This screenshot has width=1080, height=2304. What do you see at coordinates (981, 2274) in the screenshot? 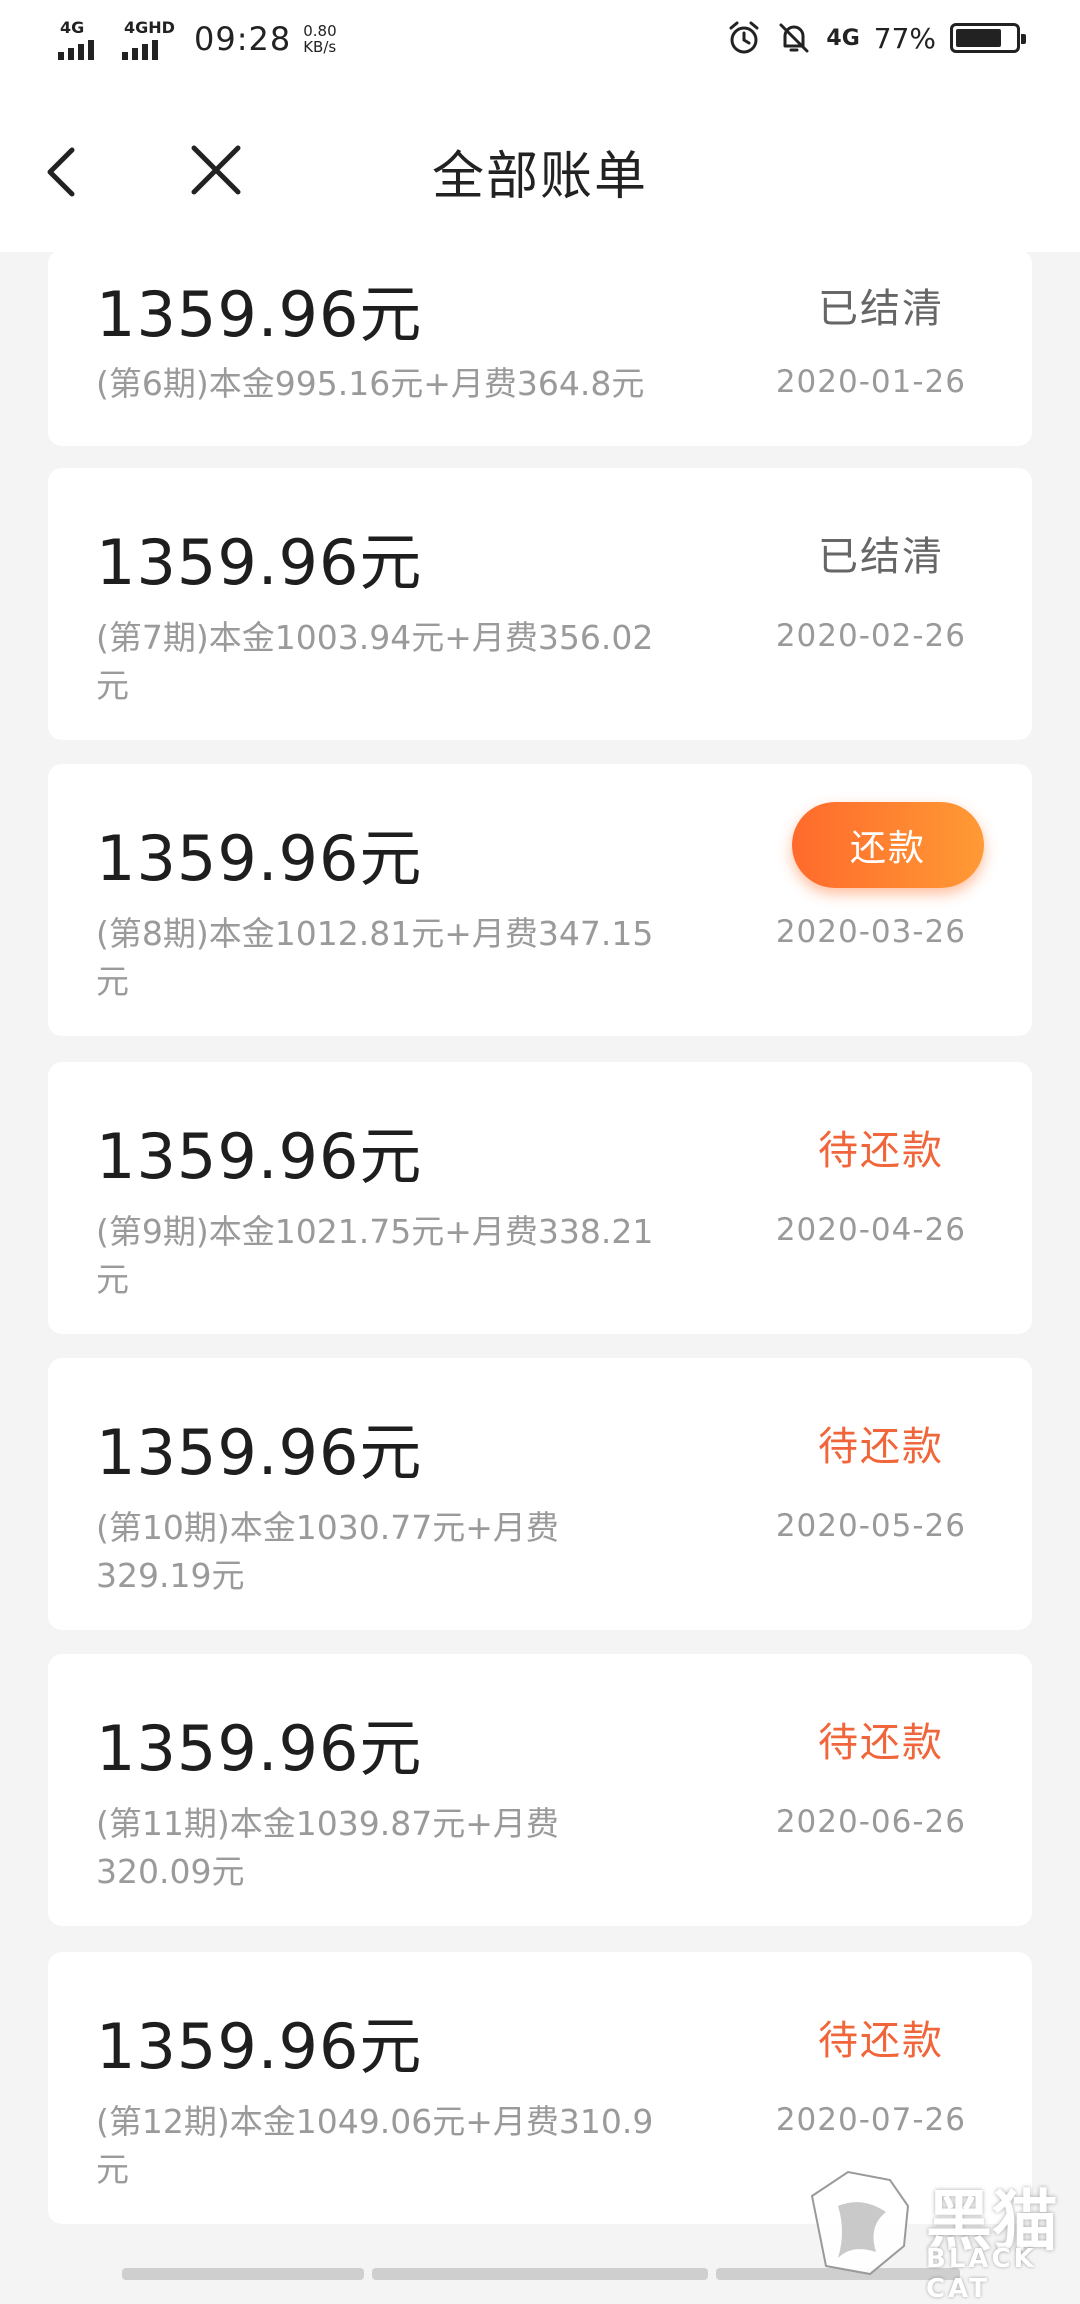
I see `watermark-subtext: BLACK CAT` at bounding box center [981, 2274].